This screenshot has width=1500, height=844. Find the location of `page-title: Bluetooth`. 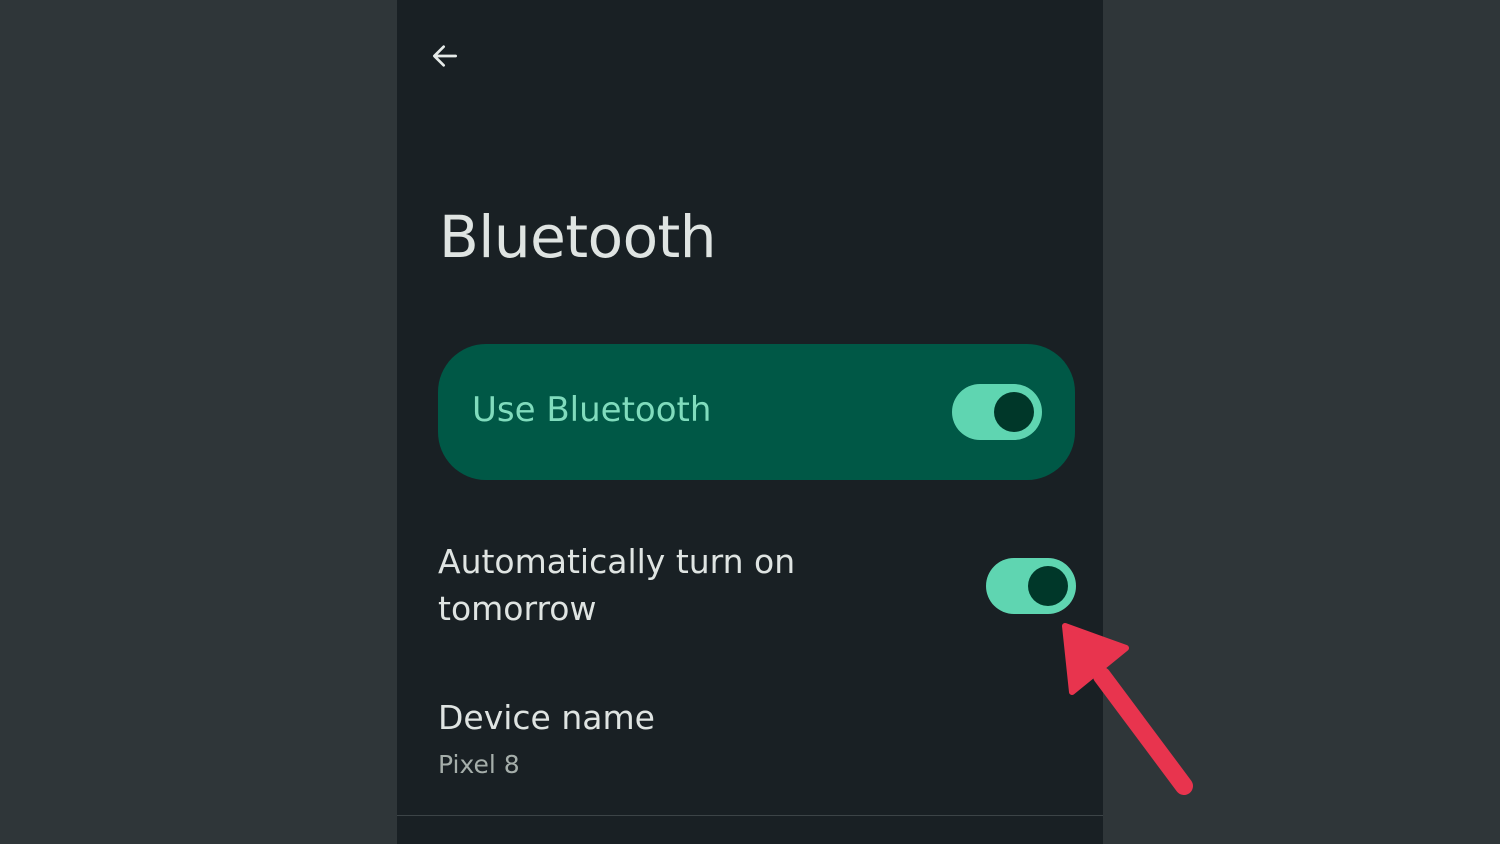

page-title: Bluetooth is located at coordinates (578, 237).